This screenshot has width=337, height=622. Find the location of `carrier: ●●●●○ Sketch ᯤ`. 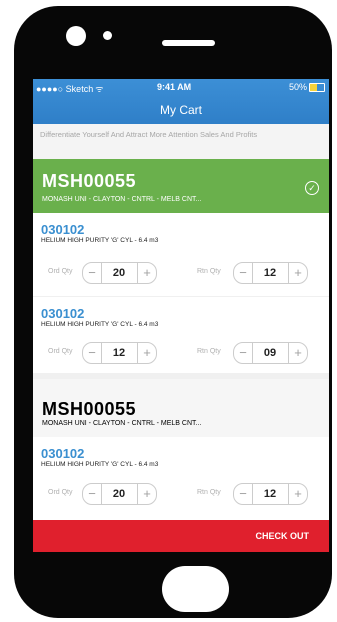

carrier: ●●●●○ Sketch ᯤ is located at coordinates (69, 88).